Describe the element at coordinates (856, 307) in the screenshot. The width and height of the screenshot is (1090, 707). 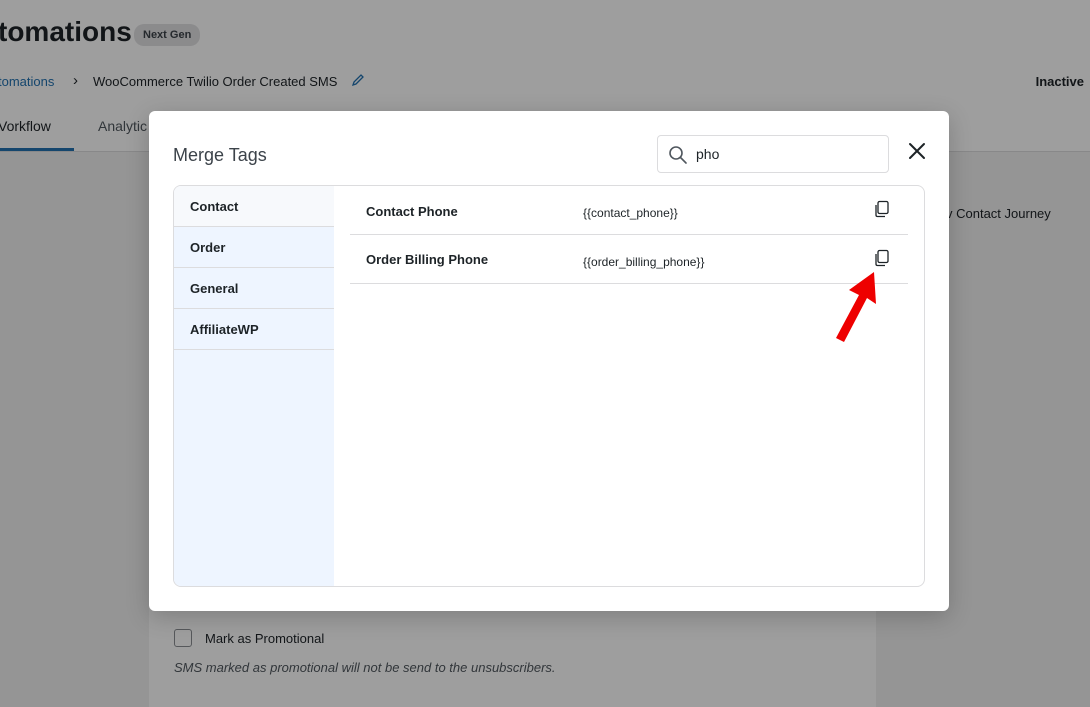
I see `red-arrow-icon` at that location.